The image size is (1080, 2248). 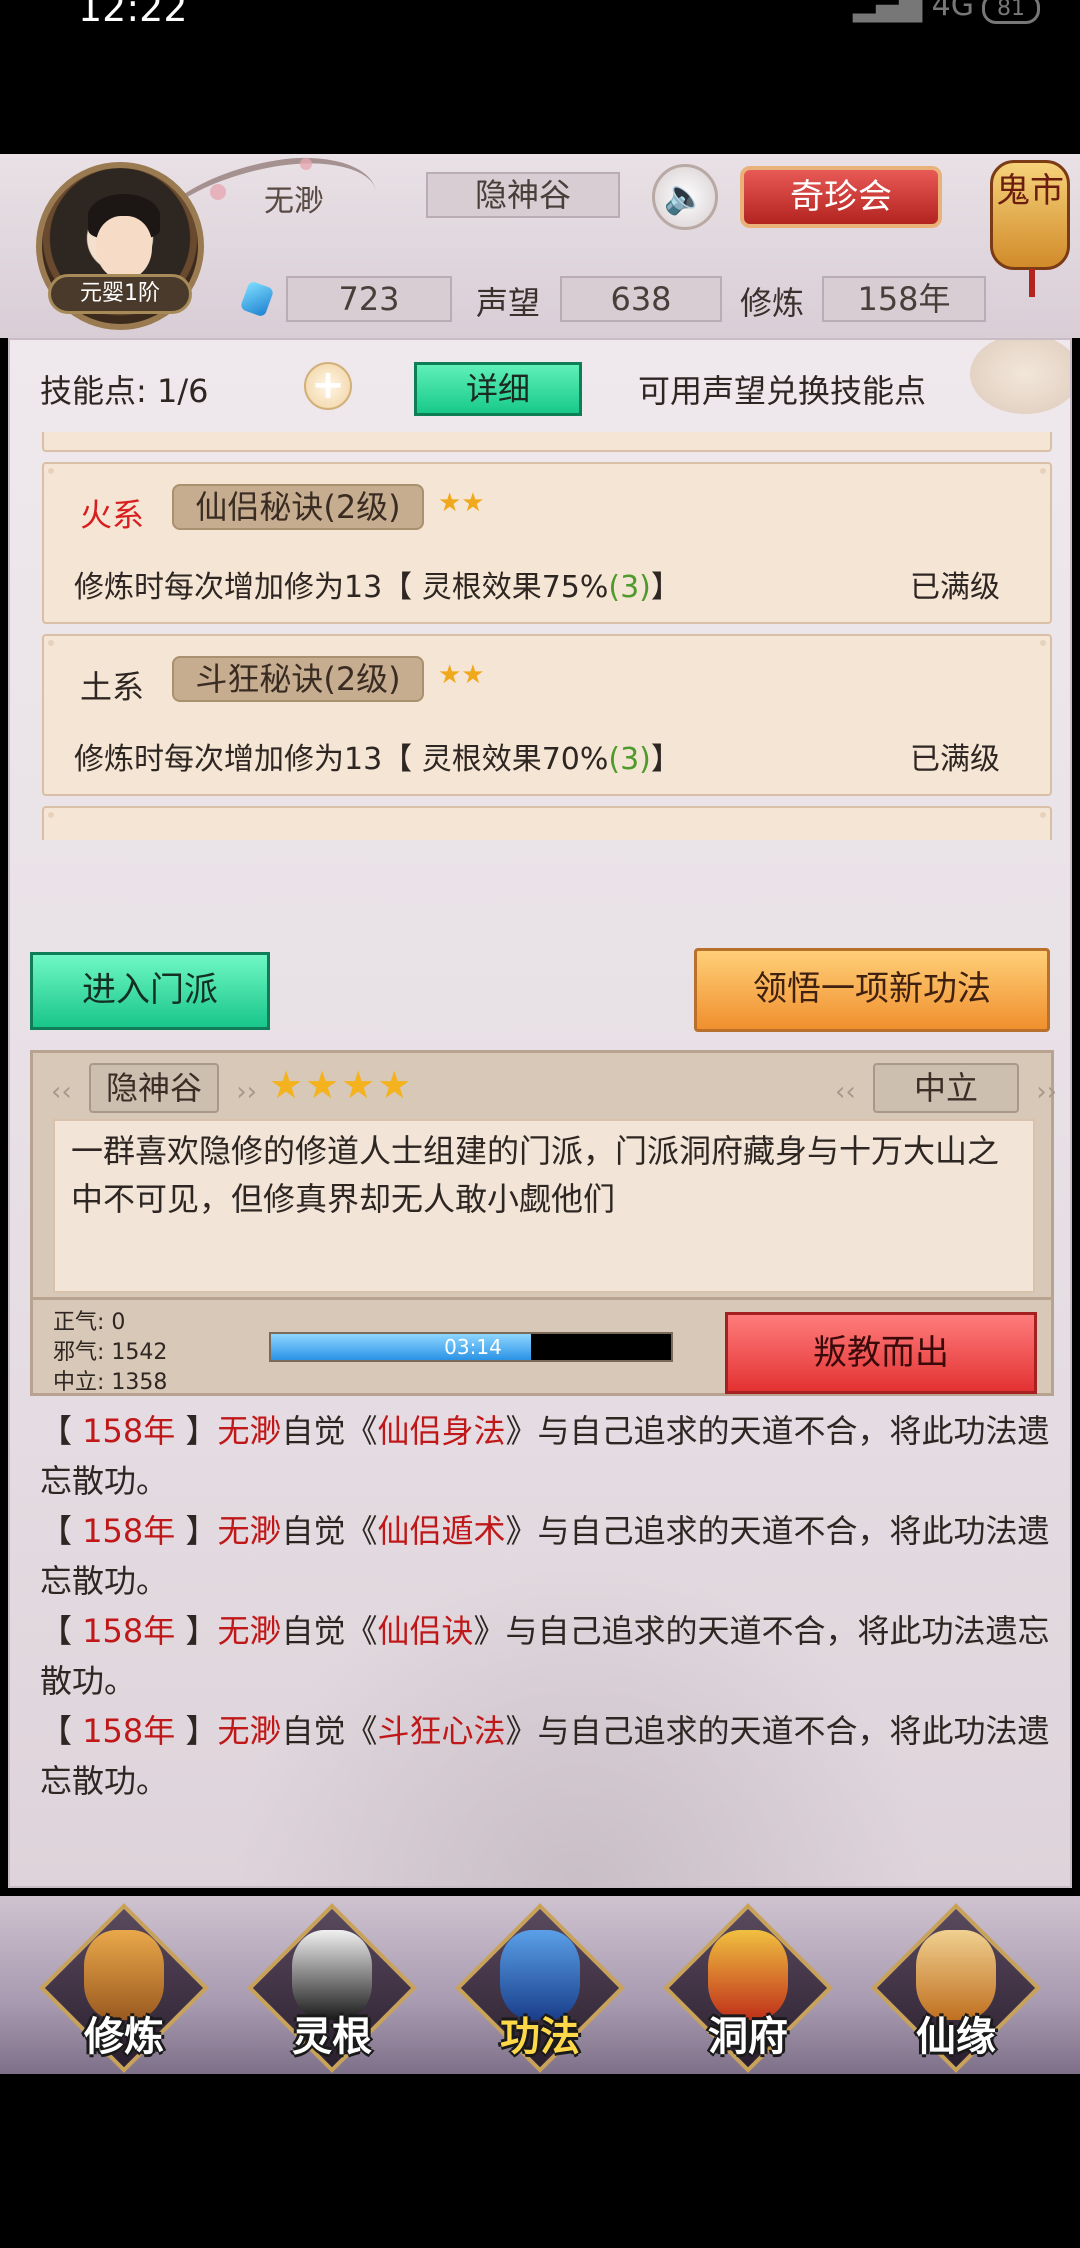 What do you see at coordinates (154, 1089) in the screenshot?
I see `sect-name-tag: 隐神谷` at bounding box center [154, 1089].